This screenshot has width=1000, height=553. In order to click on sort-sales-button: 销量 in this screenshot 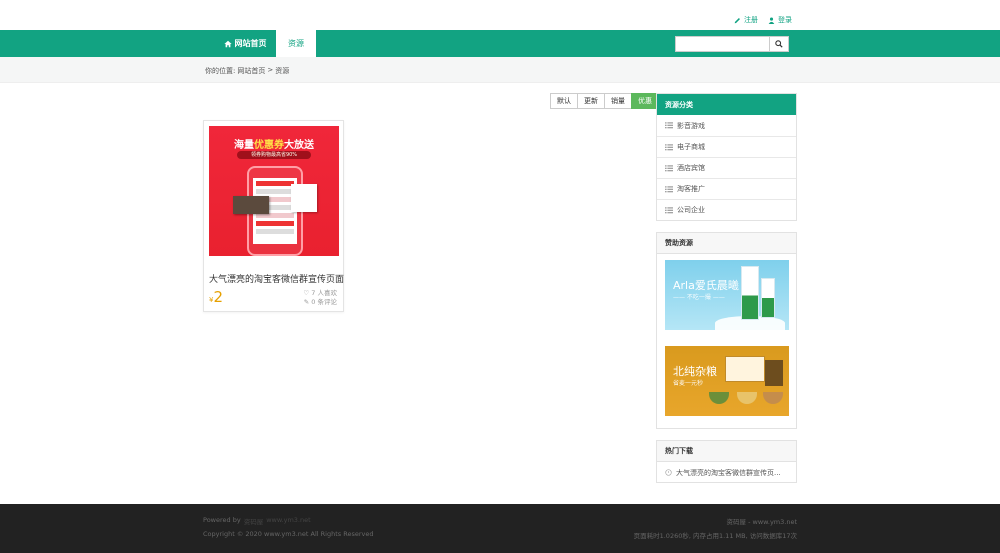, I will do `click(618, 101)`.